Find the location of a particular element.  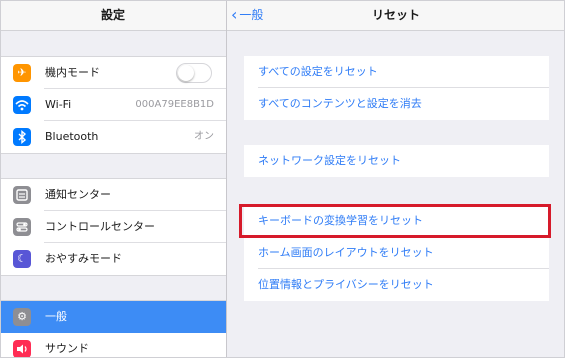

sidebar-item-label: 一般 is located at coordinates (56, 316).